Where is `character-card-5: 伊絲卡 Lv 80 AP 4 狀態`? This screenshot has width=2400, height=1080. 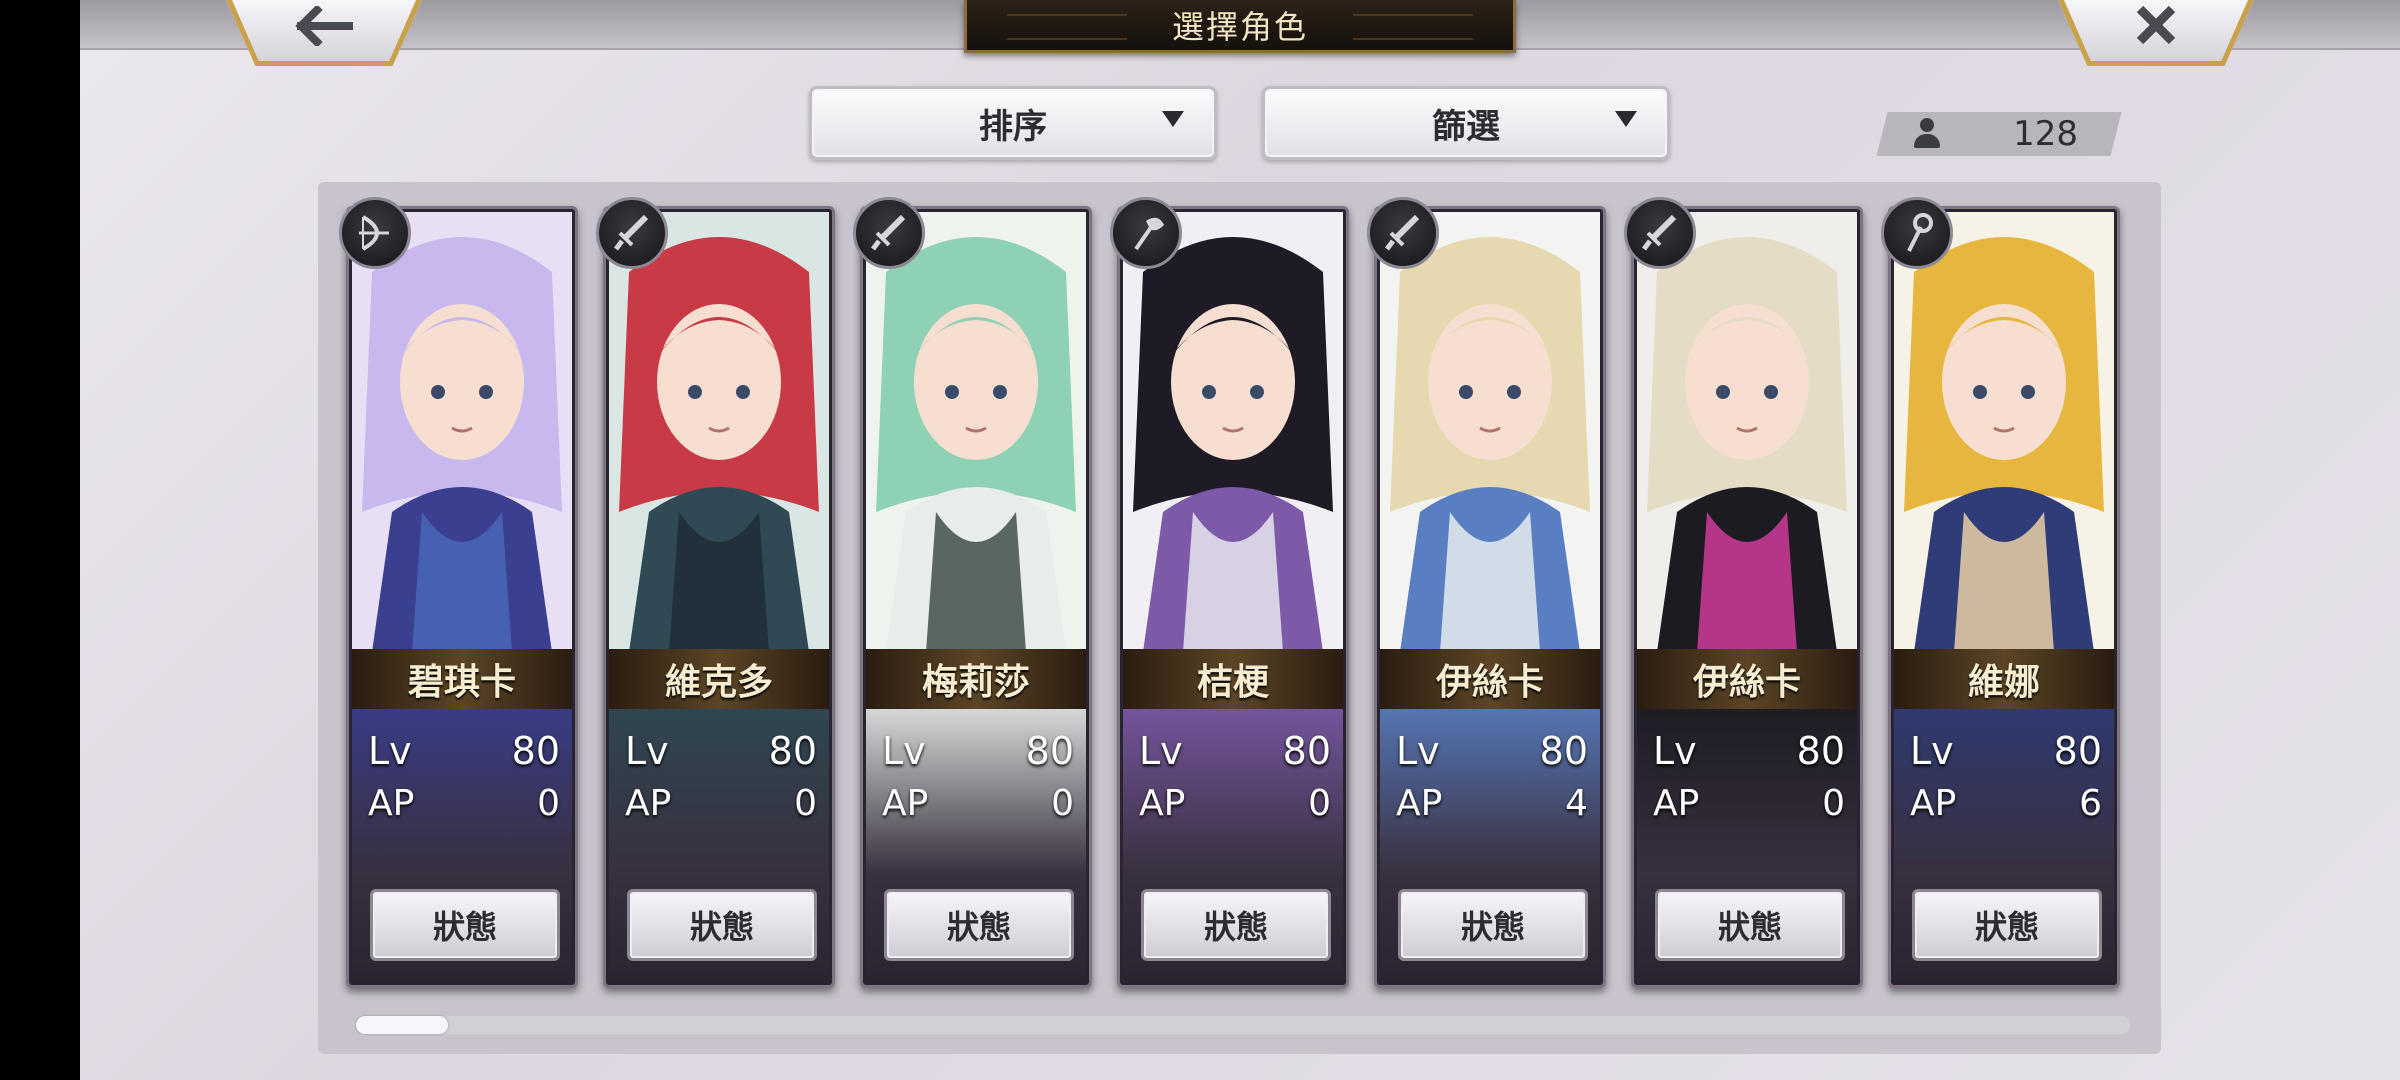
character-card-5: 伊絲卡 Lv 80 AP 4 狀態 is located at coordinates (1486, 592).